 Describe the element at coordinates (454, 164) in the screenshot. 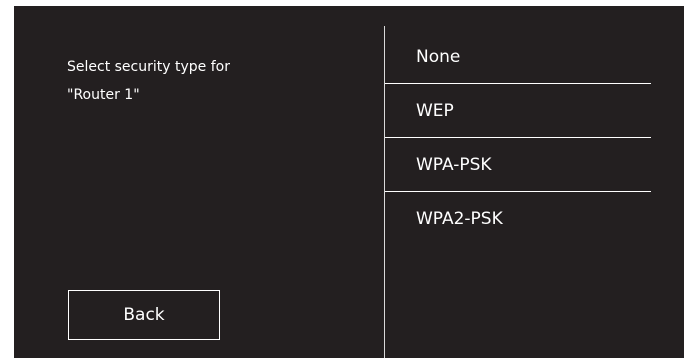

I see `option-wpa-psk-label: WPA-PSK` at that location.